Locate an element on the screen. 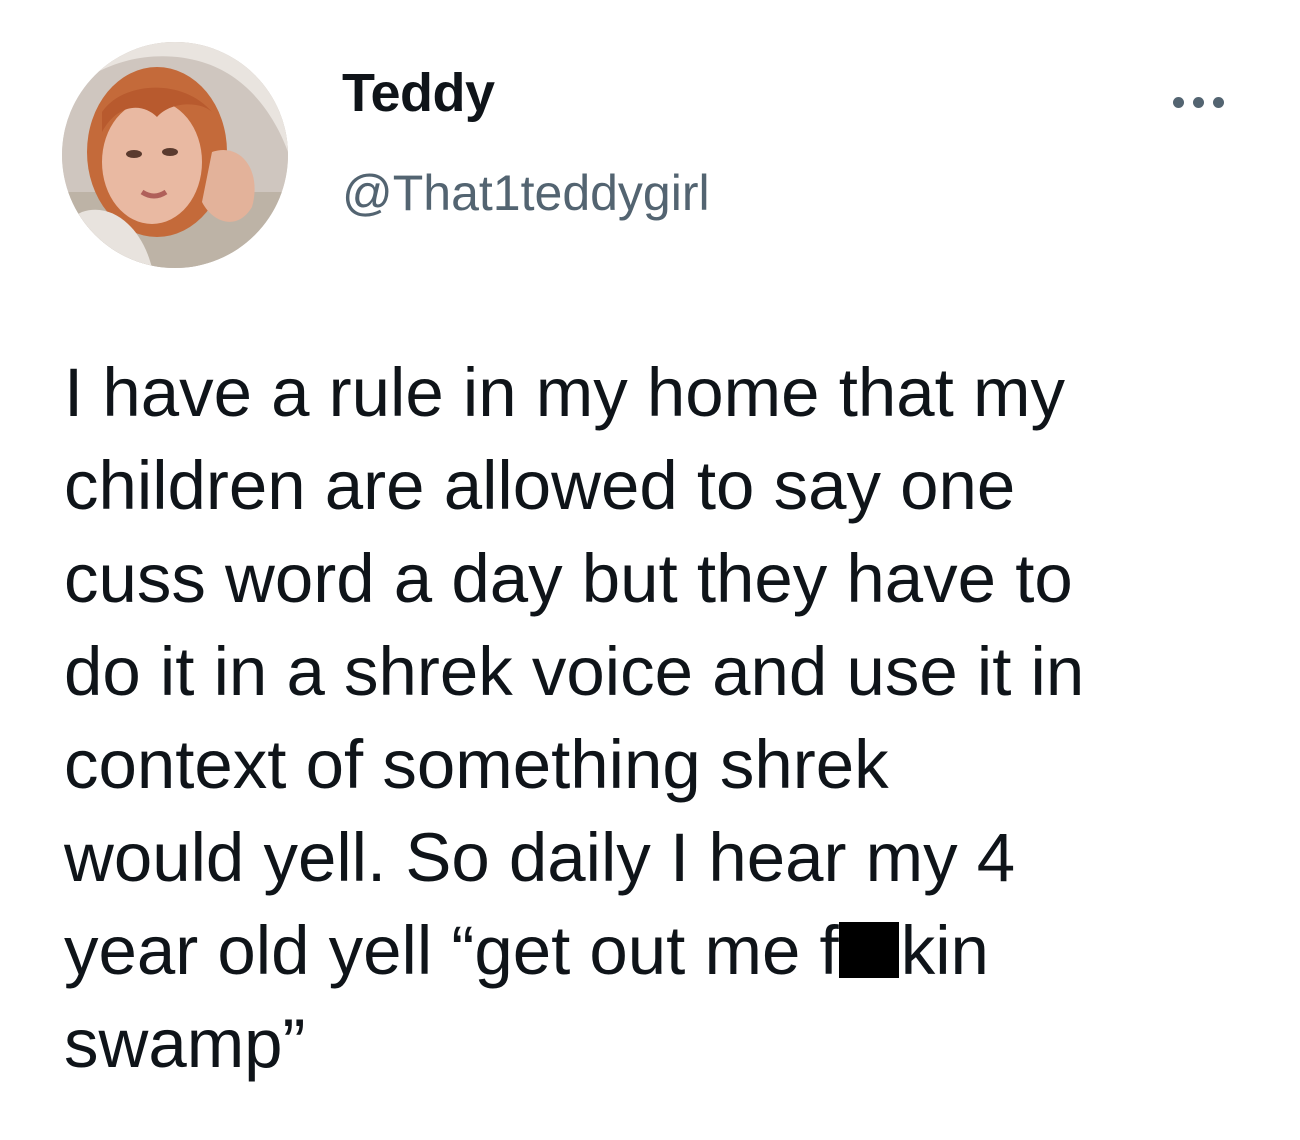  author-display-name: Teddy is located at coordinates (418, 93).